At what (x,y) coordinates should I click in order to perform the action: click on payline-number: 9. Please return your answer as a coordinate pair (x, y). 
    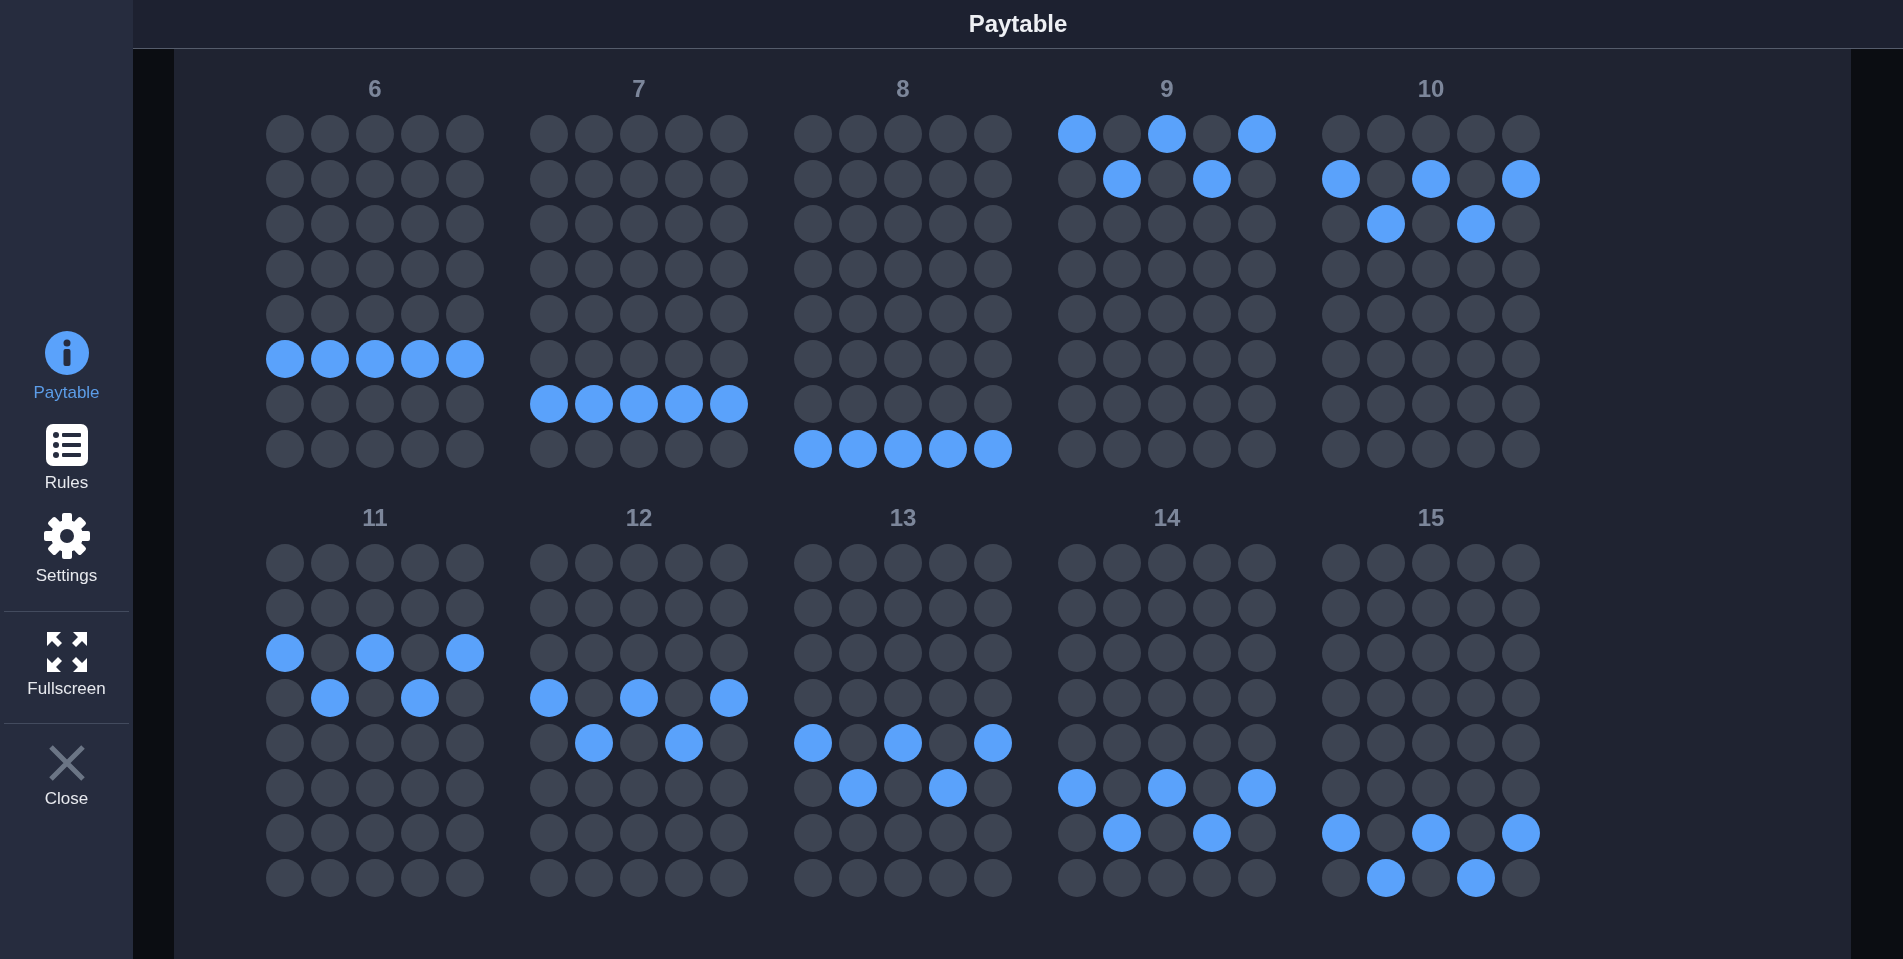
    Looking at the image, I should click on (1167, 88).